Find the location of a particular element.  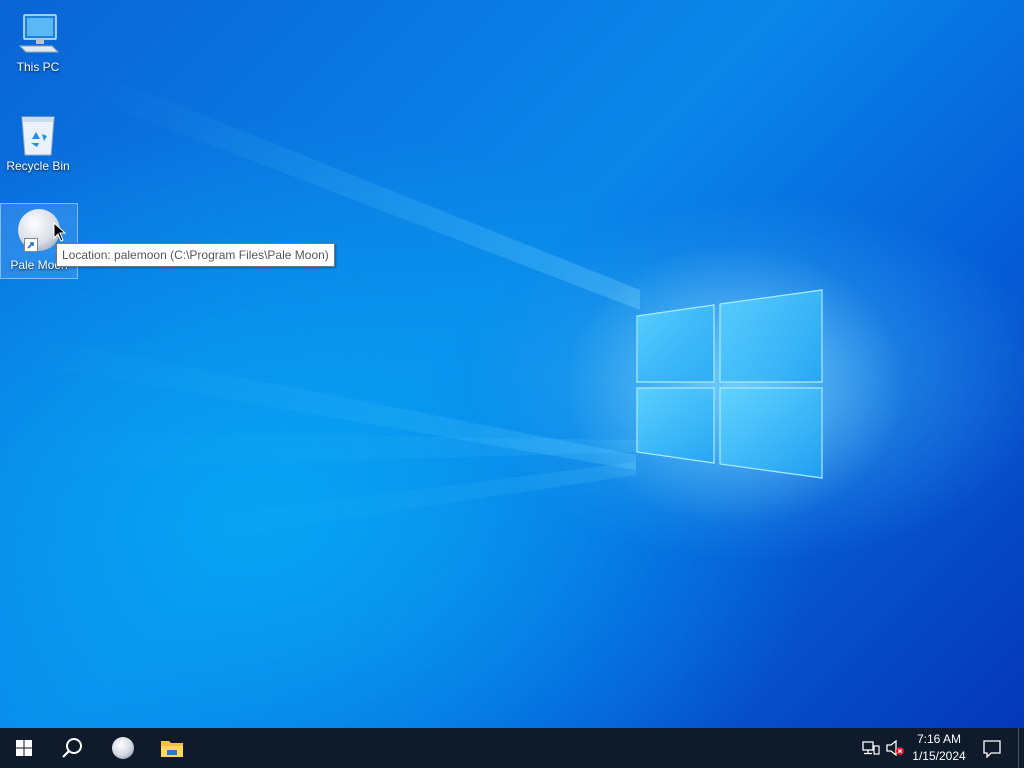

windows-logo-icon is located at coordinates (24, 748).